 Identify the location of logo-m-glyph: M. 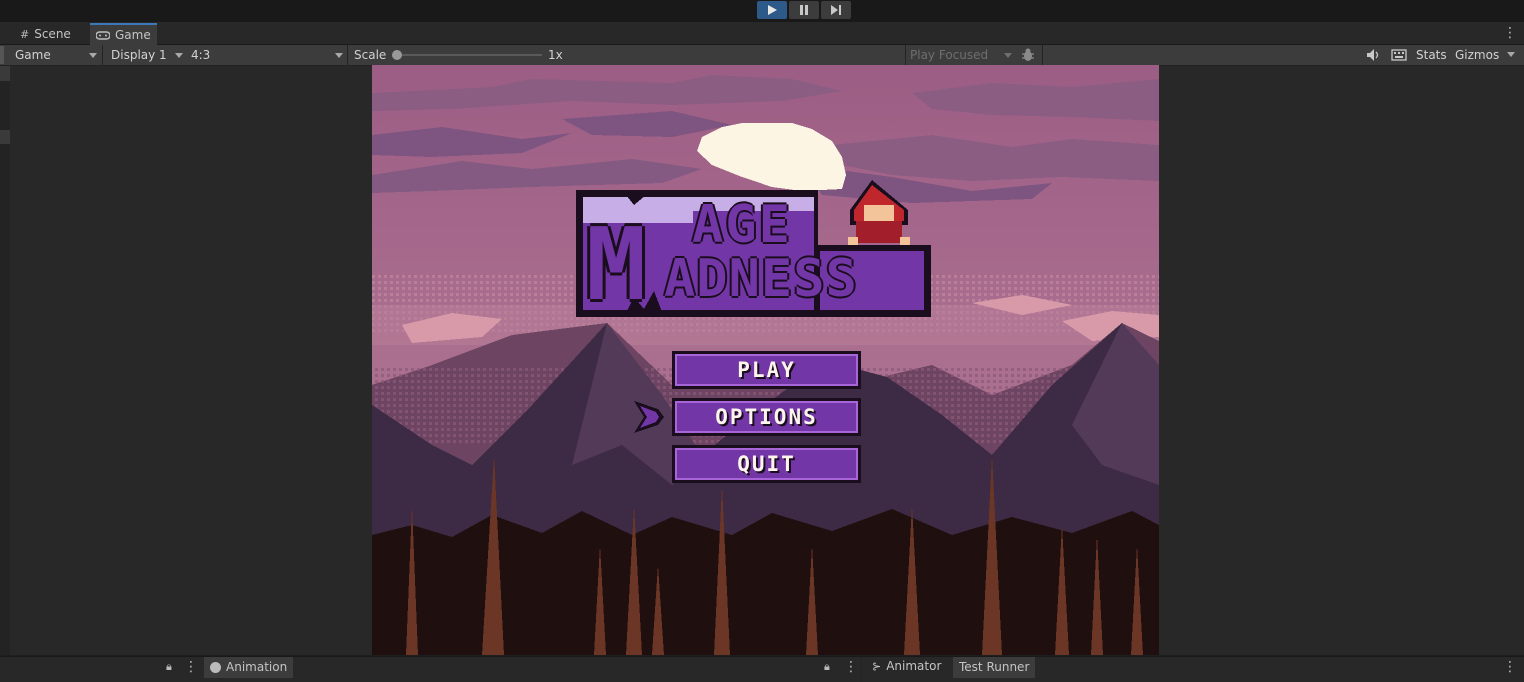
(616, 264).